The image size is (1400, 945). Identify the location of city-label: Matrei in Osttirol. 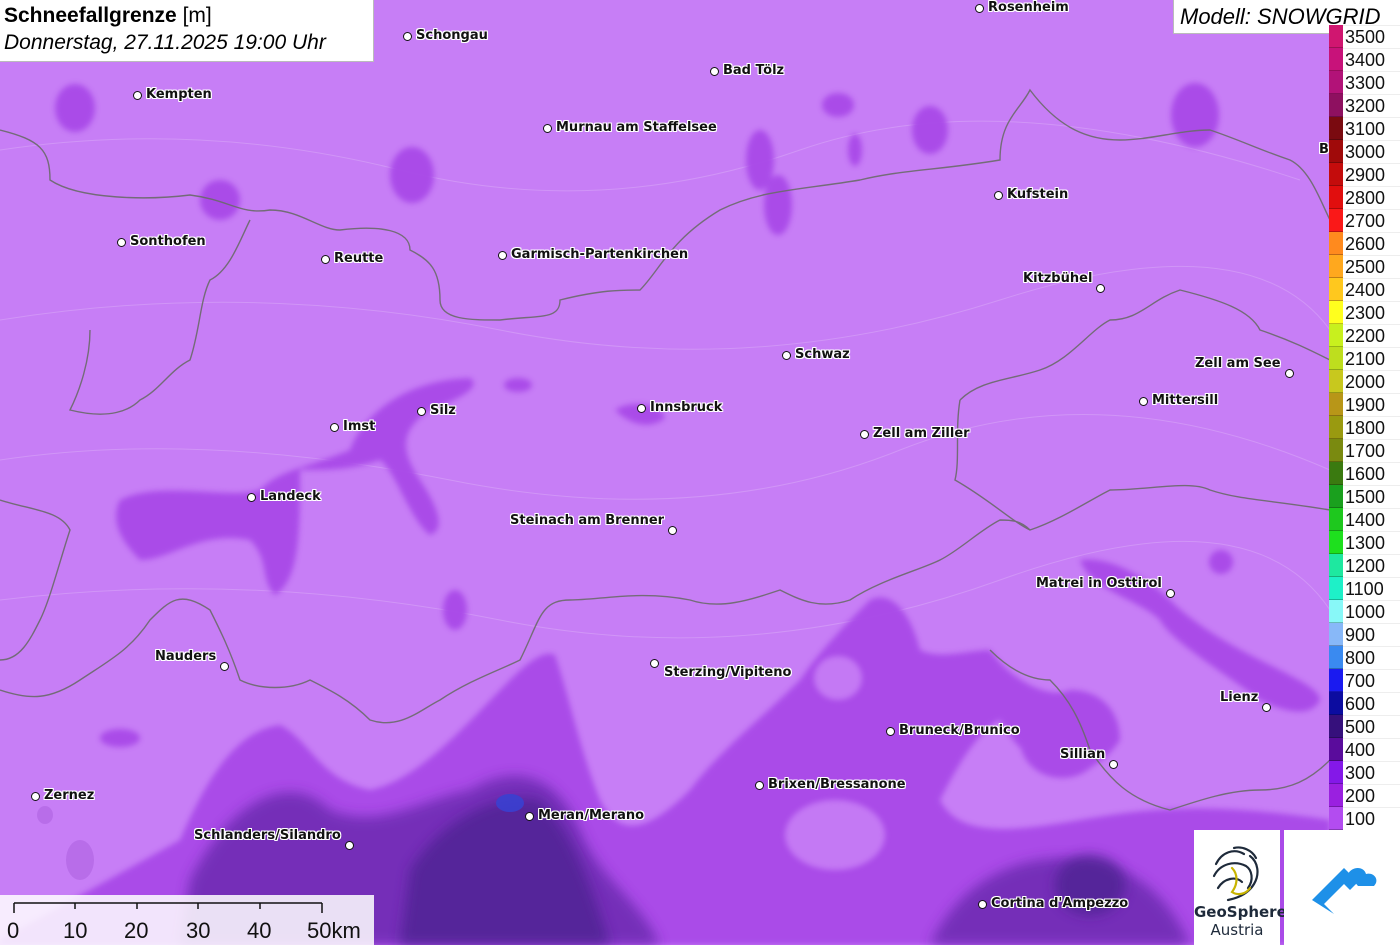
(1099, 583).